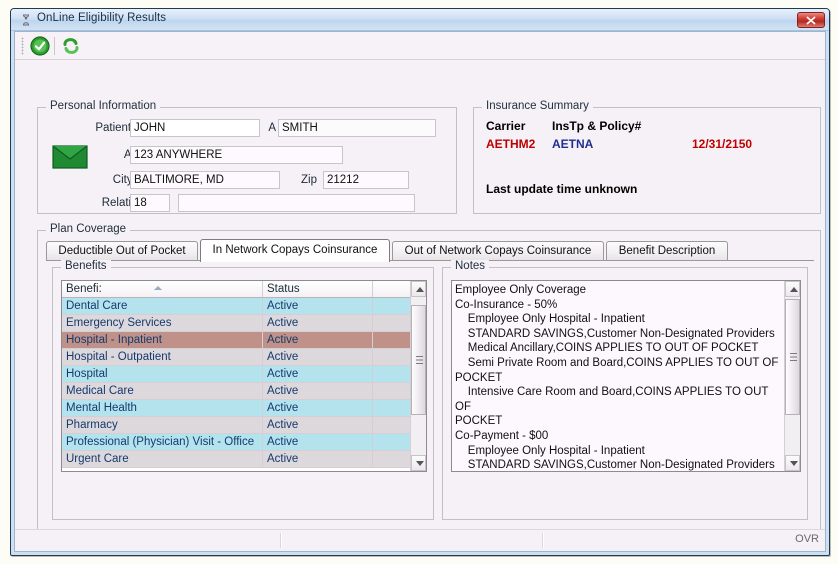 The width and height of the screenshot is (838, 564). Describe the element at coordinates (119, 323) in the screenshot. I see `cell-benefit: Emergency Services` at that location.